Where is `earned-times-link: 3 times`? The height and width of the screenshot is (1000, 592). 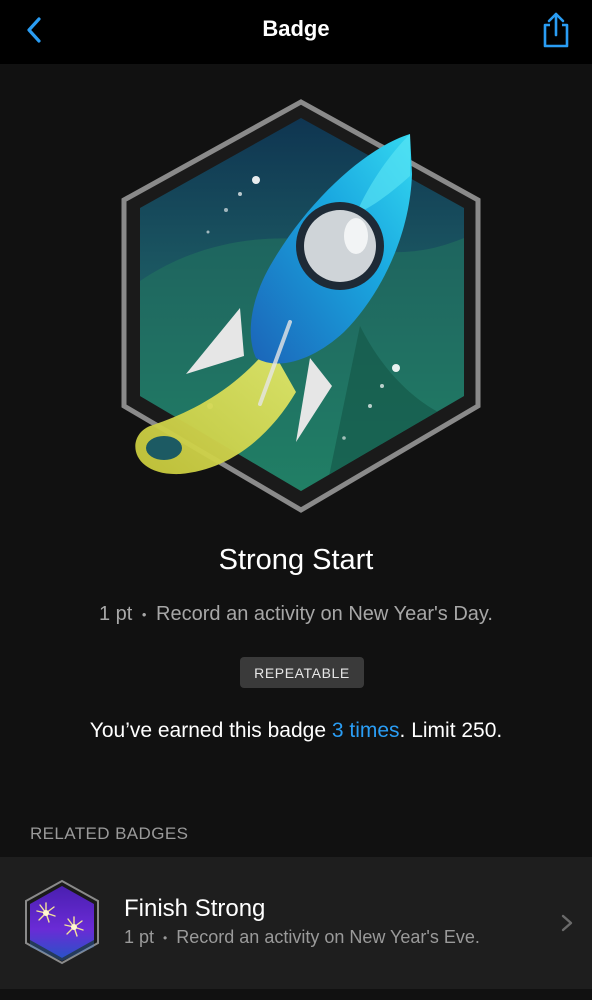
earned-times-link: 3 times is located at coordinates (366, 730).